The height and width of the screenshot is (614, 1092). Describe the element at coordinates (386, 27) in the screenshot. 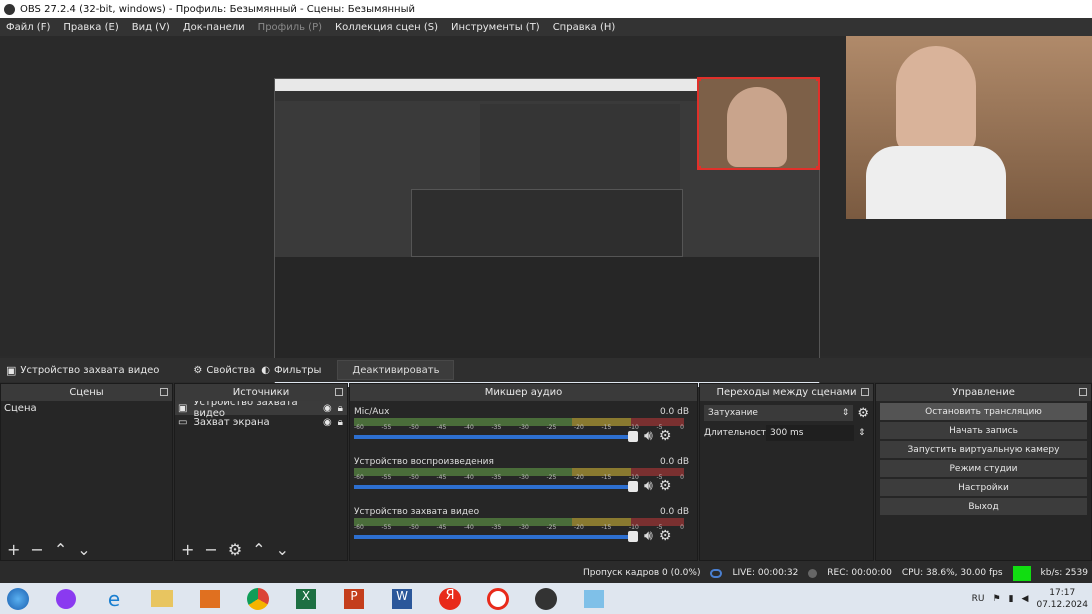

I see `menu-scene-collection: Коллекция сцен (S)` at that location.